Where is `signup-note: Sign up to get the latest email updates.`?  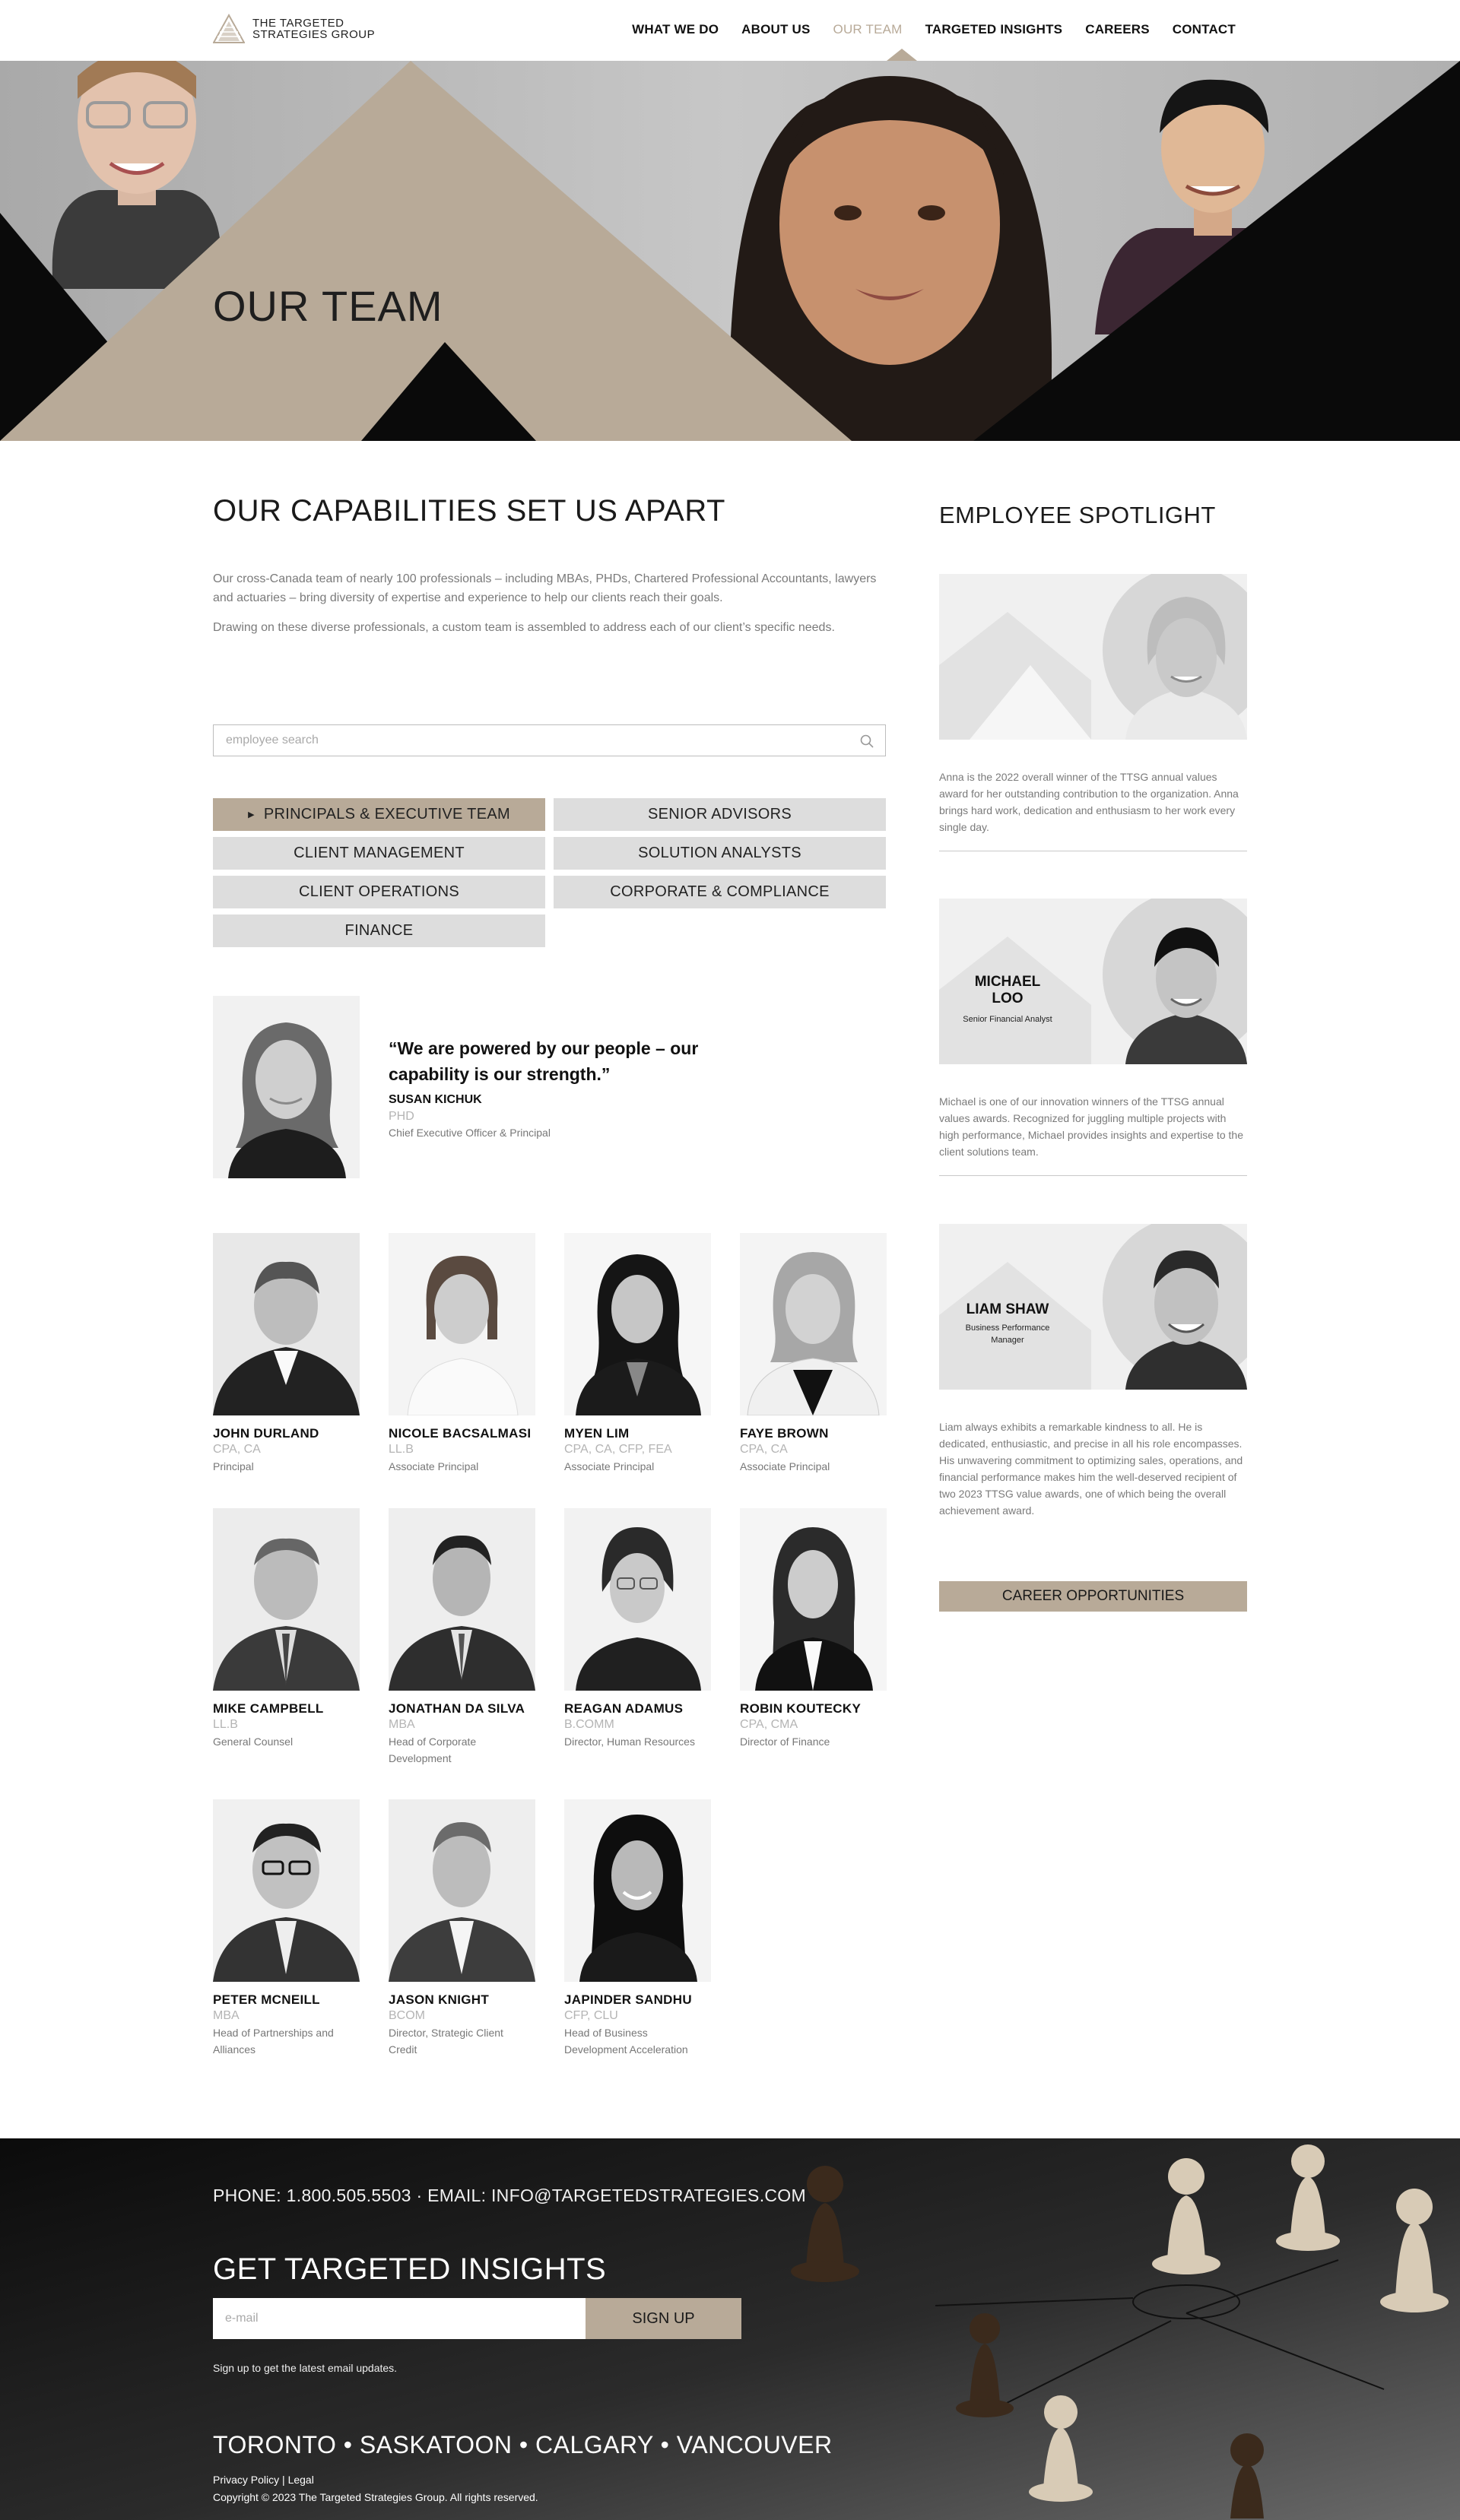
signup-note: Sign up to get the latest email updates. is located at coordinates (305, 2368).